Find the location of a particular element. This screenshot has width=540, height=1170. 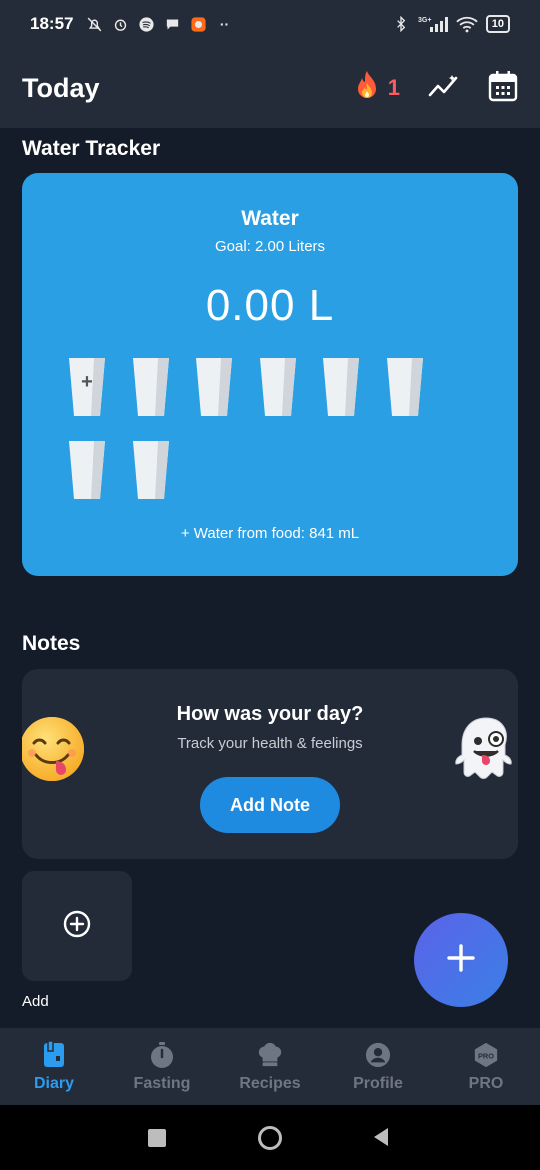

fire-icon is located at coordinates (367, 88).